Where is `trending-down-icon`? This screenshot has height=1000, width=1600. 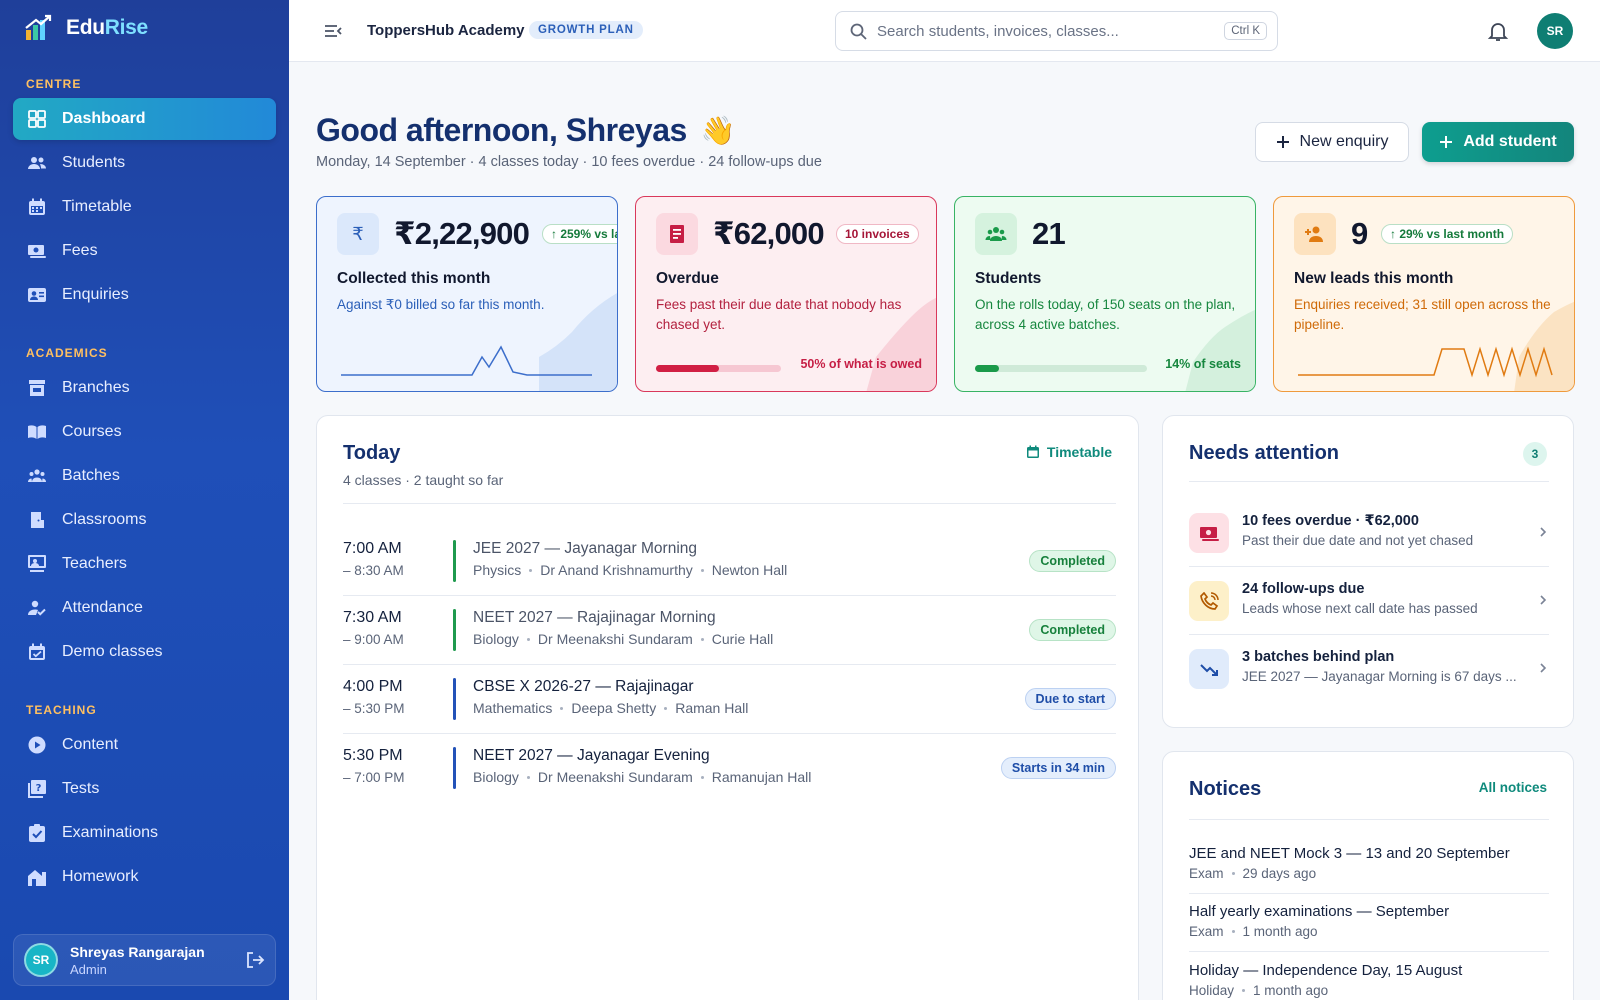 trending-down-icon is located at coordinates (1208, 669).